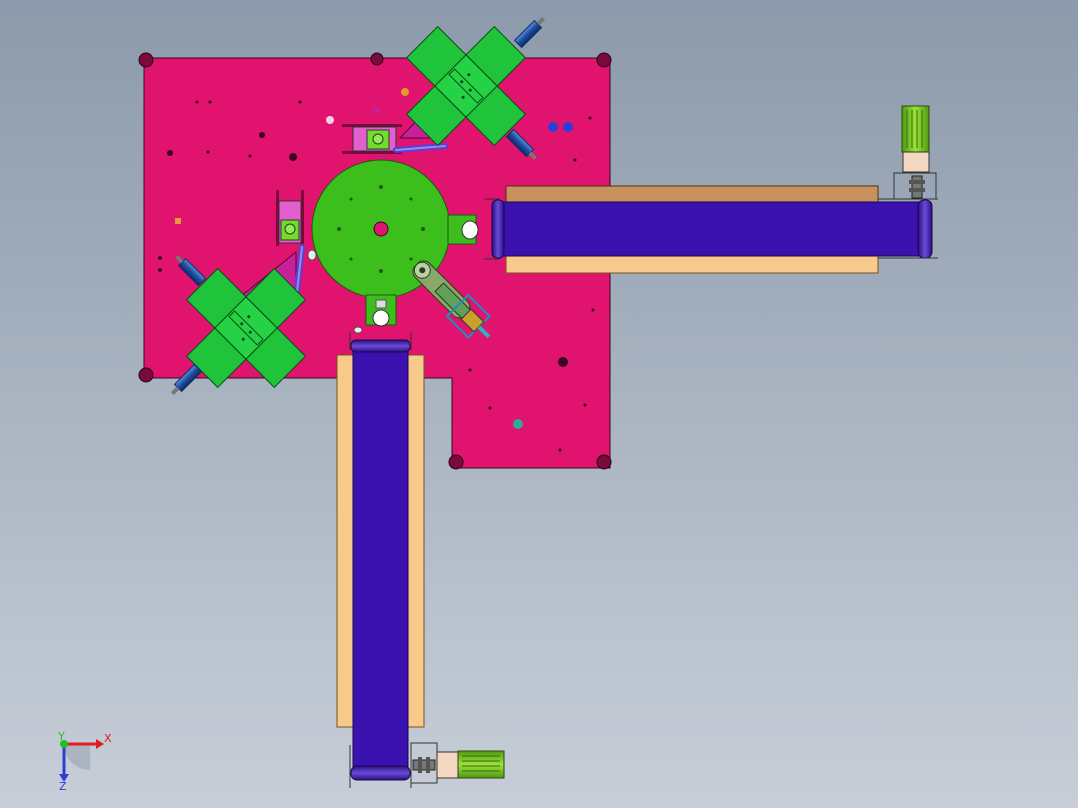 This screenshot has width=1078, height=808. Describe the element at coordinates (61, 736) in the screenshot. I see `triad-y-label: Y` at that location.